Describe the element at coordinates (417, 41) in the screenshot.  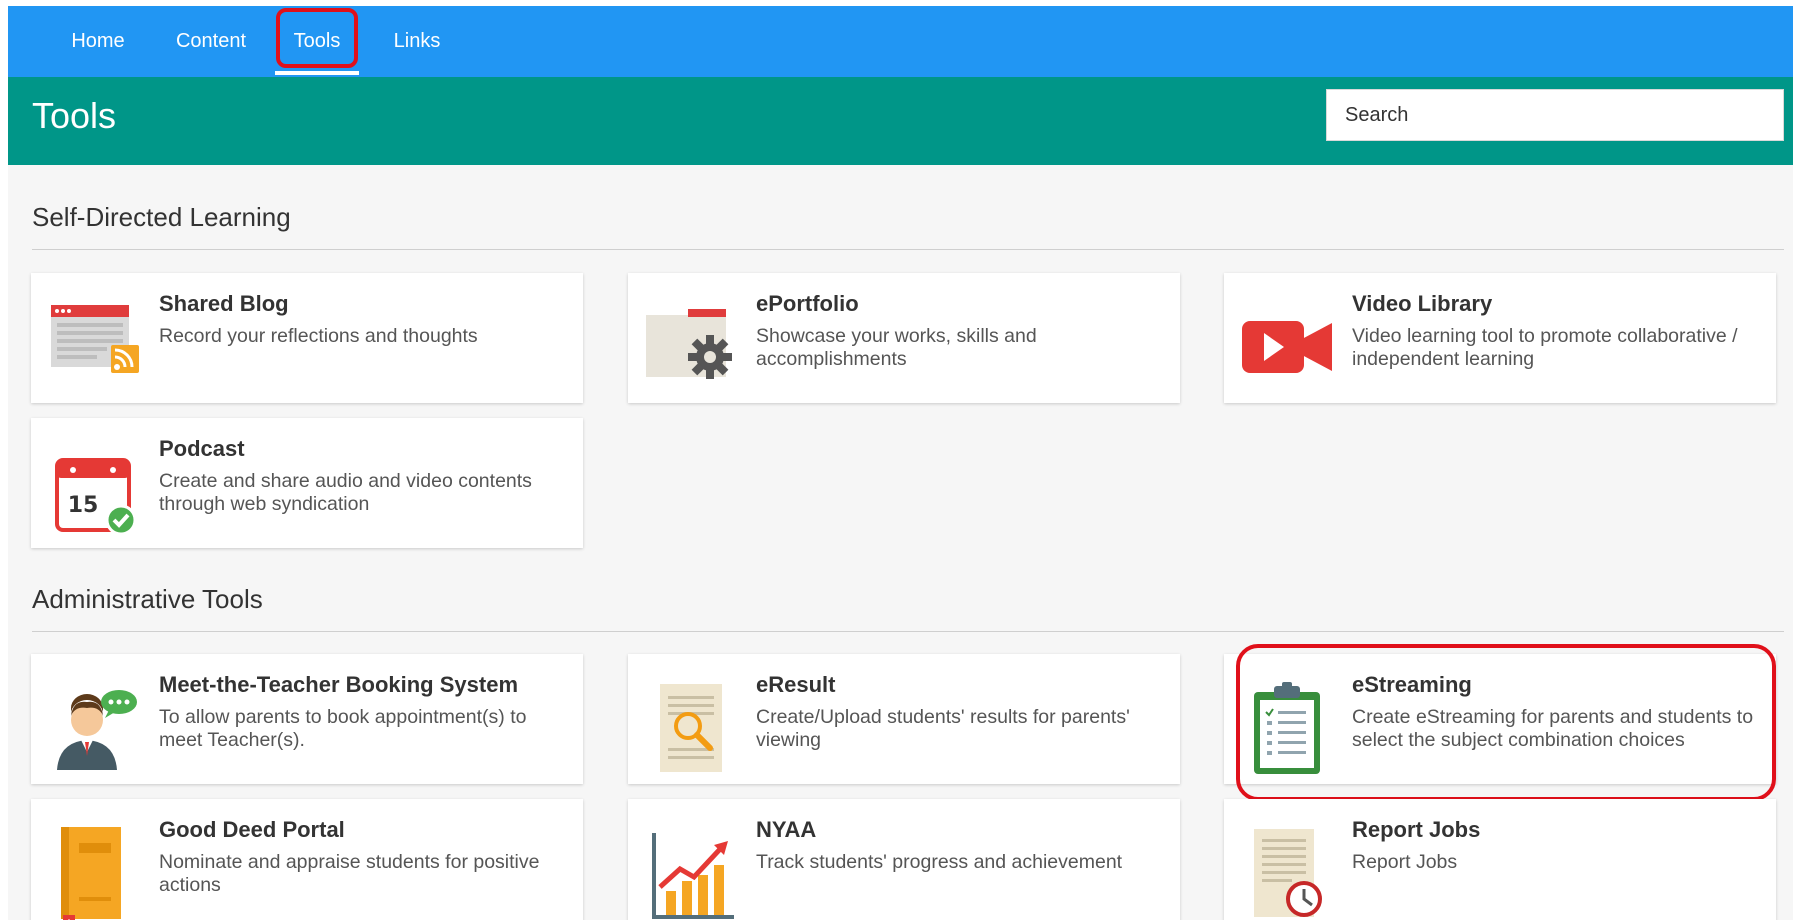
I see `nav-links: Links` at that location.